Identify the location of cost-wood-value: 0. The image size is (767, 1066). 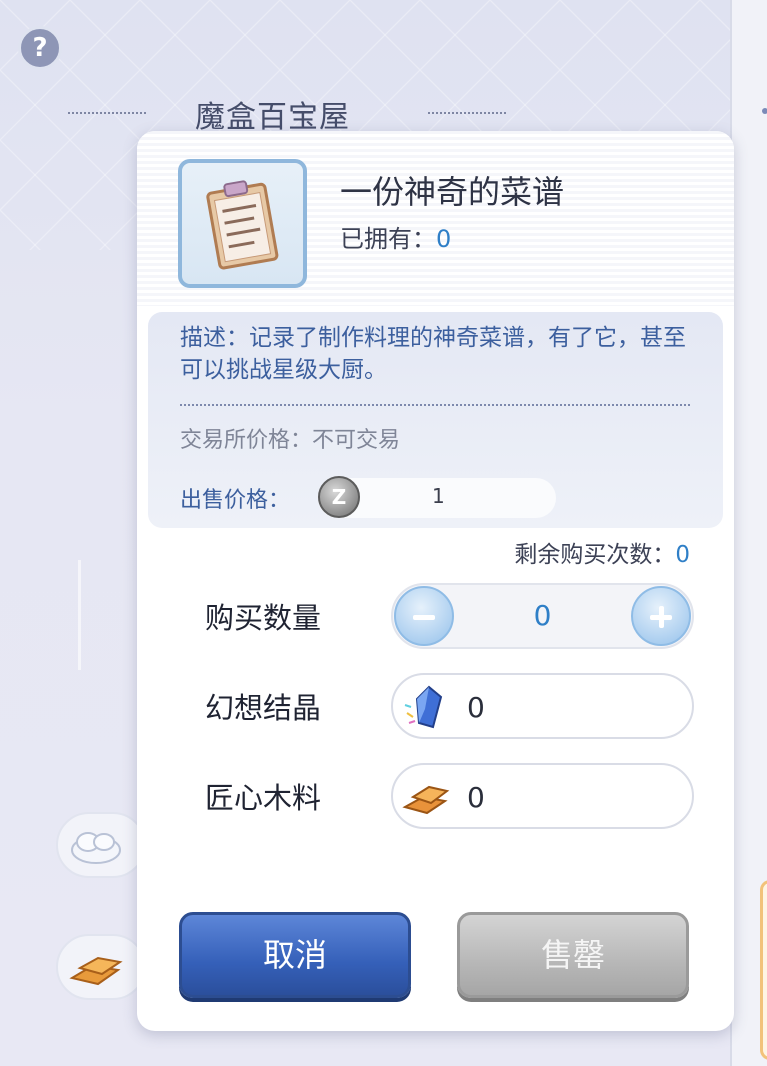
(476, 797).